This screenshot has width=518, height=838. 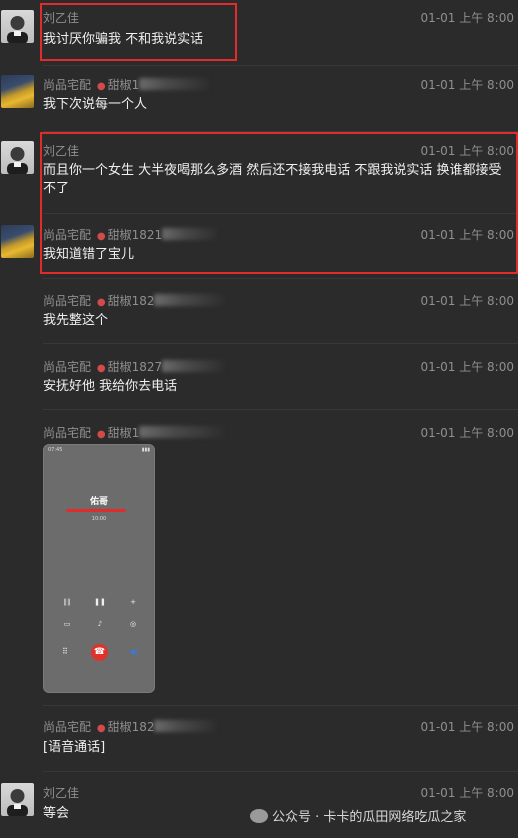 What do you see at coordinates (276, 748) in the screenshot?
I see `message-text: [语音通话]` at bounding box center [276, 748].